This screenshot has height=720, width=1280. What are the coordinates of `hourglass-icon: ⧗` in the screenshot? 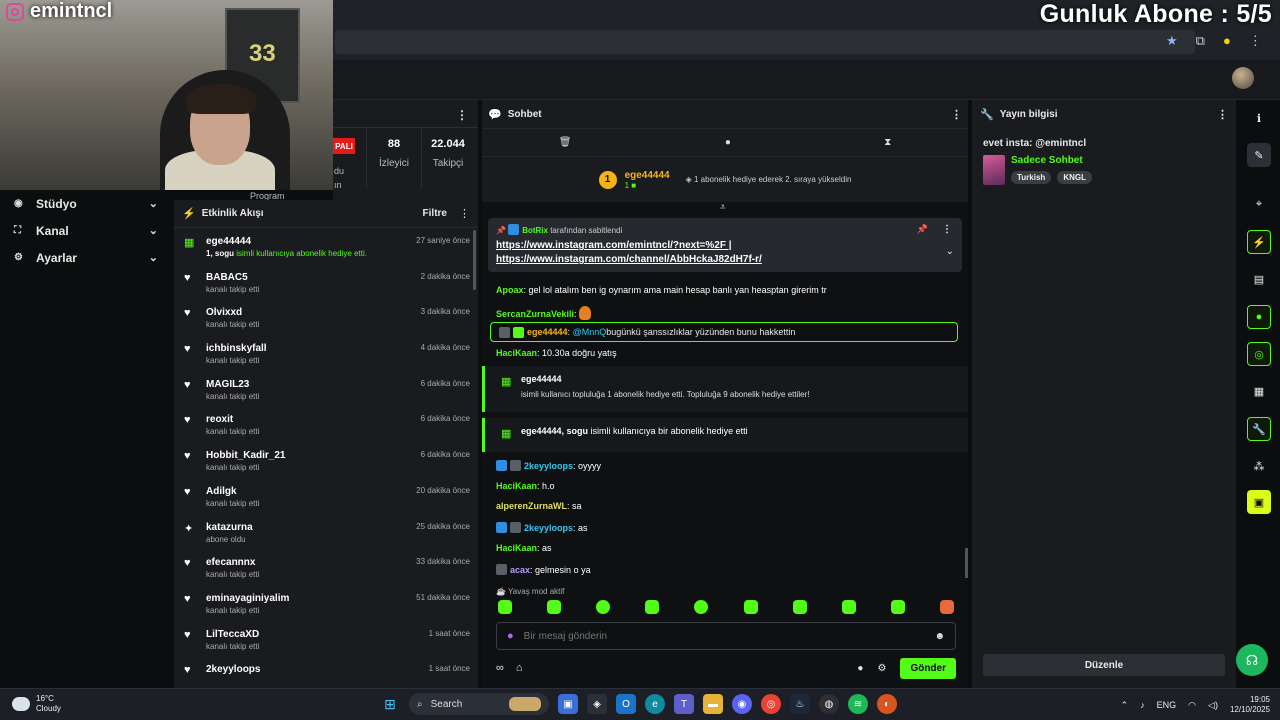 It's located at (887, 142).